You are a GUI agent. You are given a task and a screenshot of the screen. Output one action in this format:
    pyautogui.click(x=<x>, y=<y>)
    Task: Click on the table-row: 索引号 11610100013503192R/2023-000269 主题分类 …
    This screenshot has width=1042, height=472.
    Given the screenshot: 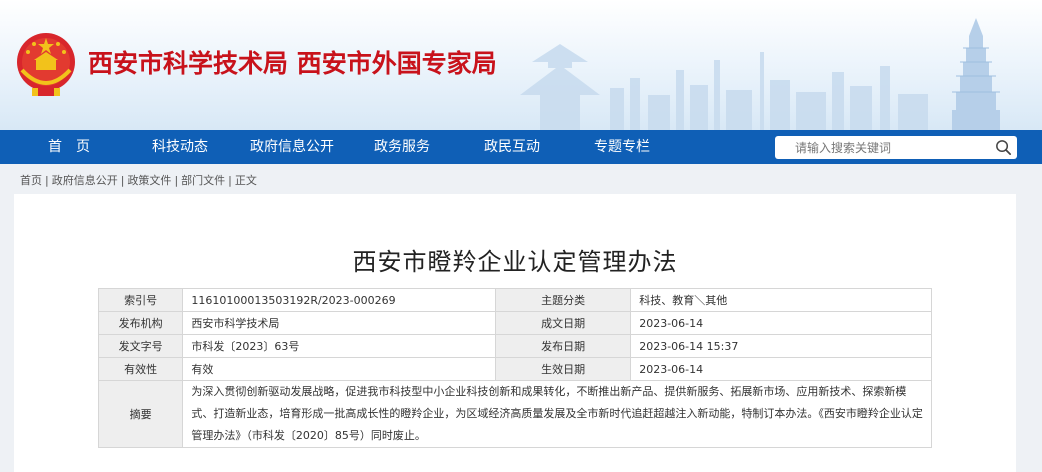 What is the action you would take?
    pyautogui.click(x=514, y=300)
    